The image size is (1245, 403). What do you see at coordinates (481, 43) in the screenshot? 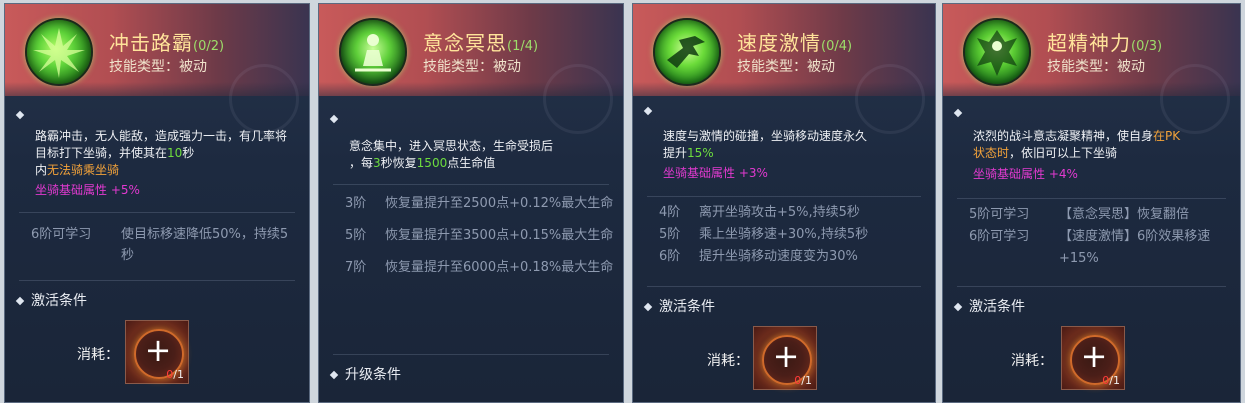
I see `skill-title: 意念冥思(1/4)` at bounding box center [481, 43].